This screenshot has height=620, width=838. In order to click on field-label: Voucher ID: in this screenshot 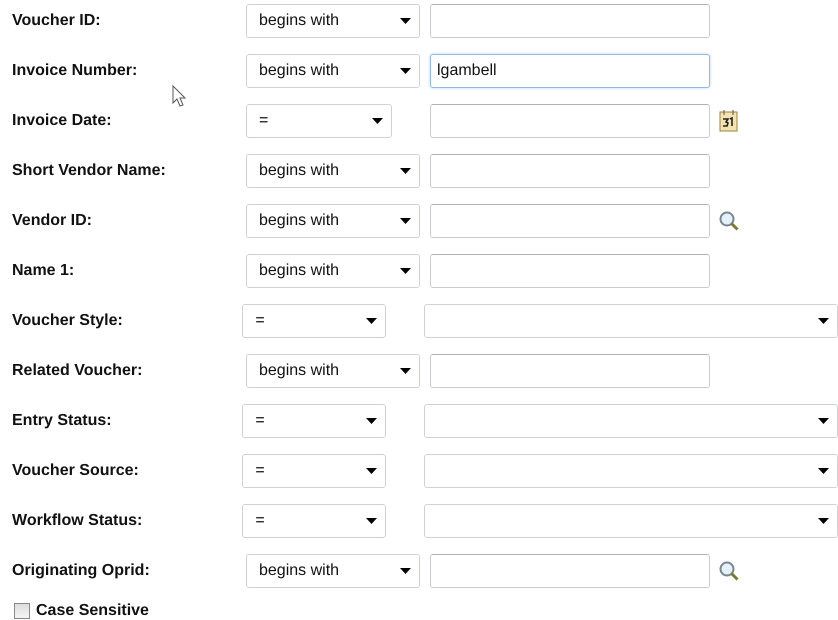, I will do `click(57, 21)`.